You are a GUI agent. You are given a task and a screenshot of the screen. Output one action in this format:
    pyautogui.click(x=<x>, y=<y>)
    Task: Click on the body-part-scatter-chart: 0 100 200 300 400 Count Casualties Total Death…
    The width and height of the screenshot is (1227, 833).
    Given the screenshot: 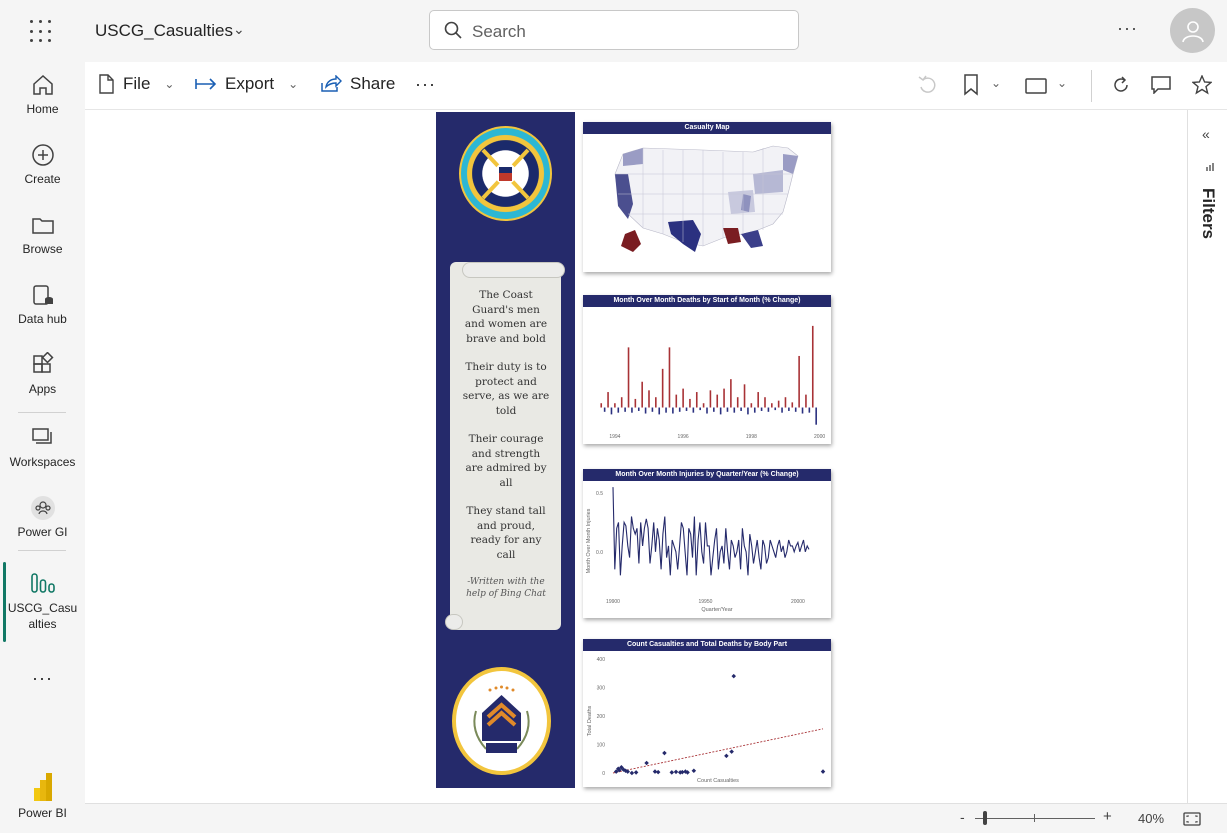 What is the action you would take?
    pyautogui.click(x=707, y=719)
    